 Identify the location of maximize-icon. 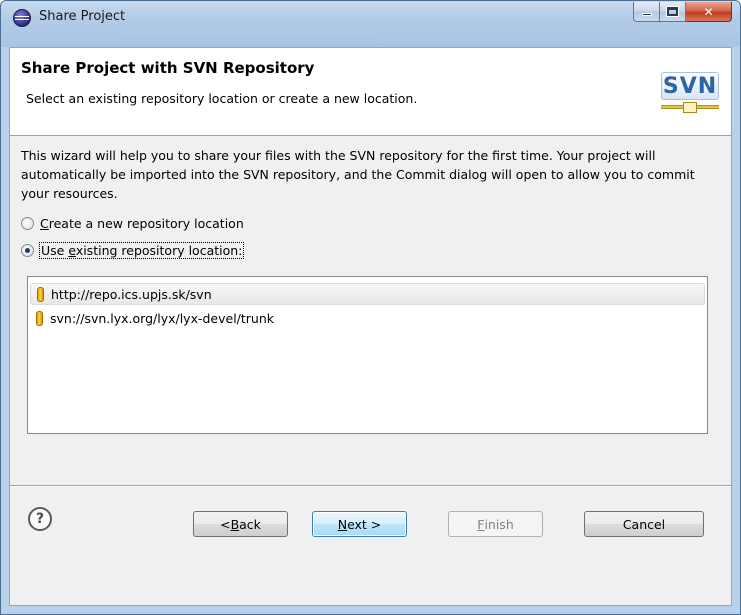
(672, 11).